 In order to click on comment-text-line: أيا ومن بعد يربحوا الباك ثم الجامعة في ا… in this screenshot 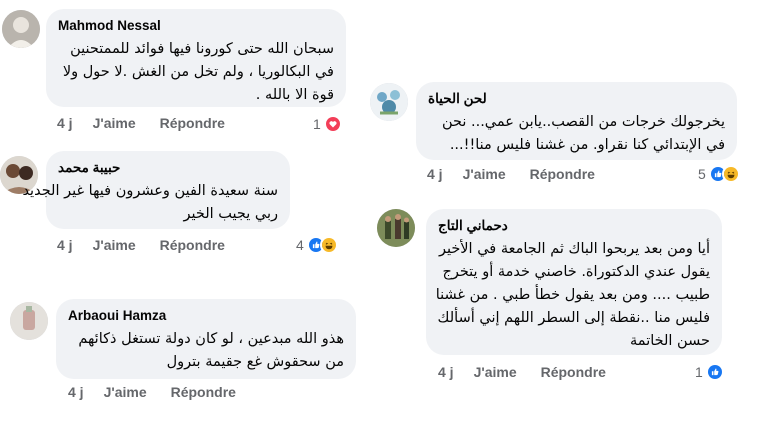, I will do `click(574, 249)`.